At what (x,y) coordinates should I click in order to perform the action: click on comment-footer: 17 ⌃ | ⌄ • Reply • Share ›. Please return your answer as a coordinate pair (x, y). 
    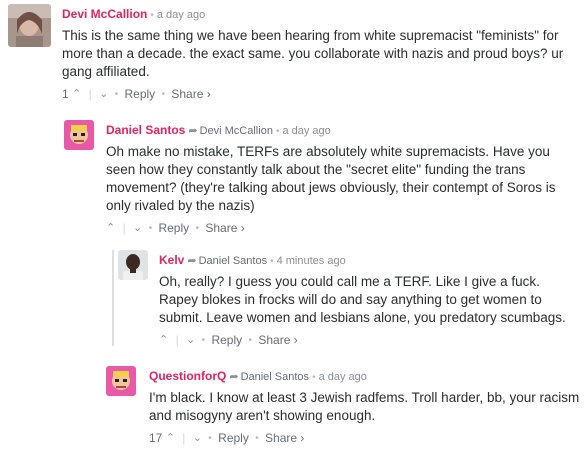
    Looking at the image, I should click on (365, 438).